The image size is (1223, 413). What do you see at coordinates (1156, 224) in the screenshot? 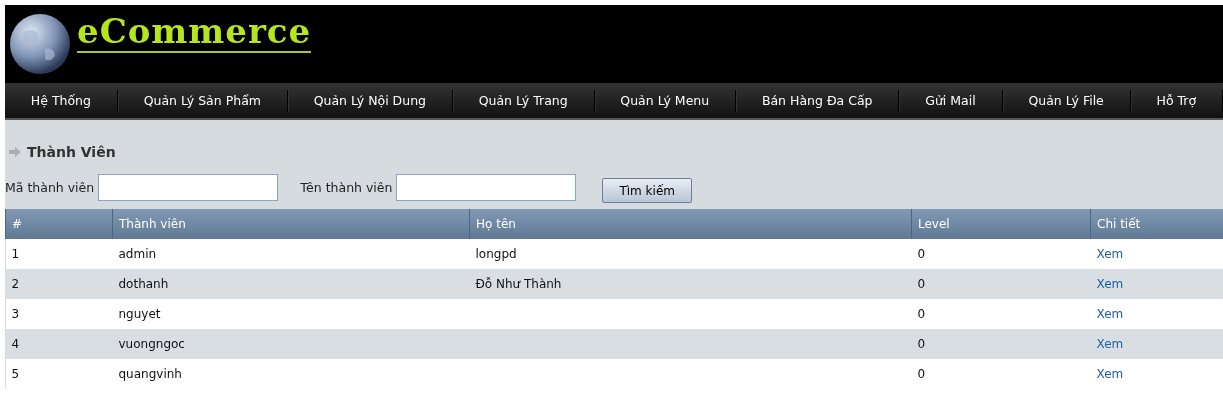
I see `column-header: Chi tiết` at bounding box center [1156, 224].